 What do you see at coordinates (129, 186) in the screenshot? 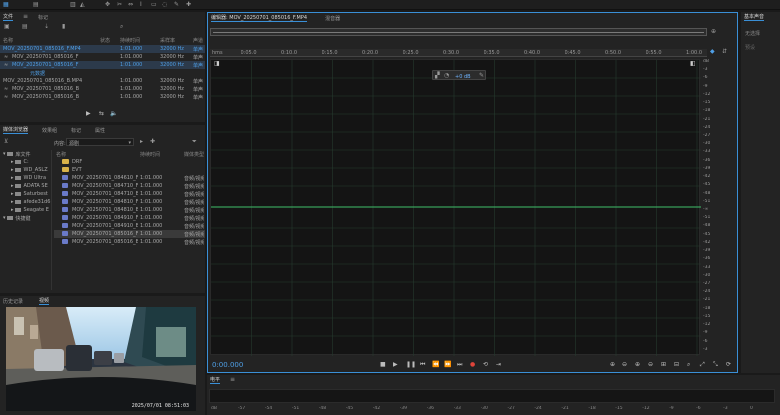
I see `browser-list-item: MOV_20250701_084710_F.MP41:01.000 音频/视频` at bounding box center [129, 186].